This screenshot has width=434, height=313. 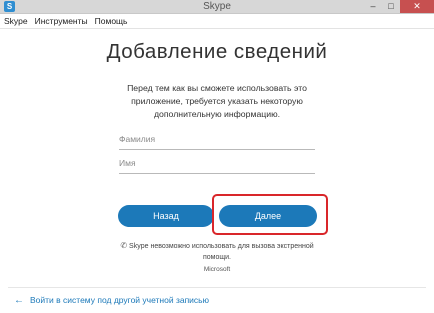 What do you see at coordinates (217, 139) in the screenshot?
I see `last-name-input` at bounding box center [217, 139].